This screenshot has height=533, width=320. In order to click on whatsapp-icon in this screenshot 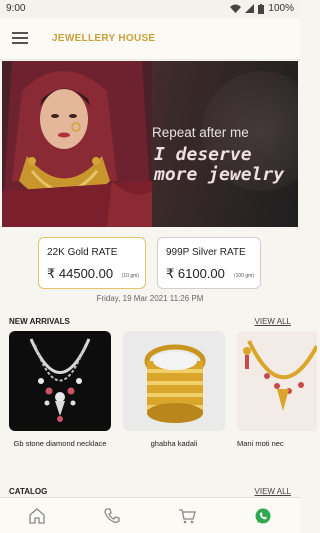, I will do `click(263, 516)`.